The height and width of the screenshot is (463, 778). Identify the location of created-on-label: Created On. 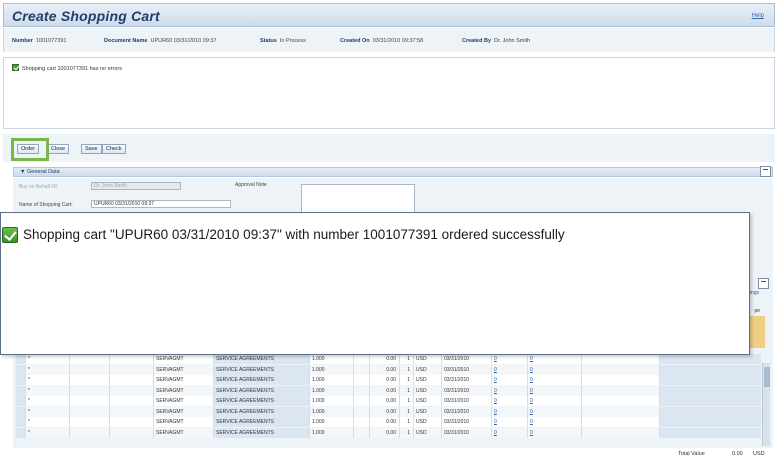
(355, 41).